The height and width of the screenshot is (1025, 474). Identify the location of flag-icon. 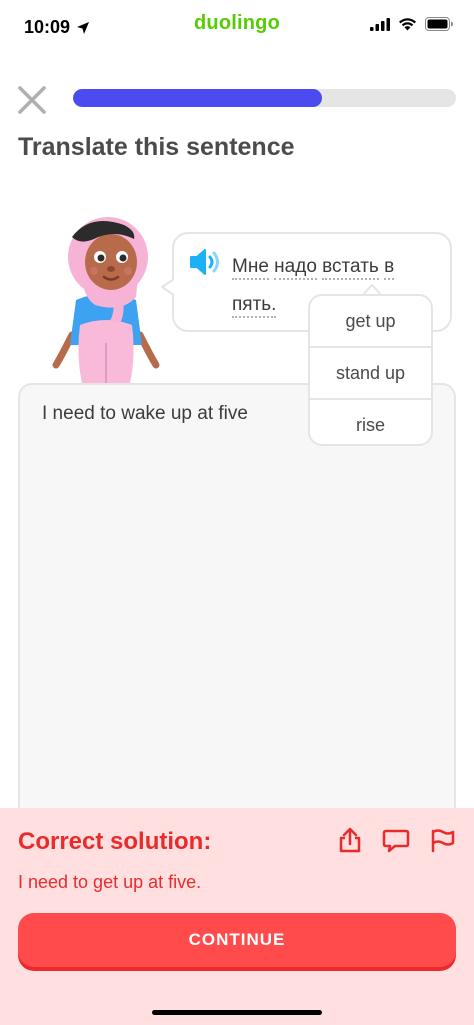
(443, 841).